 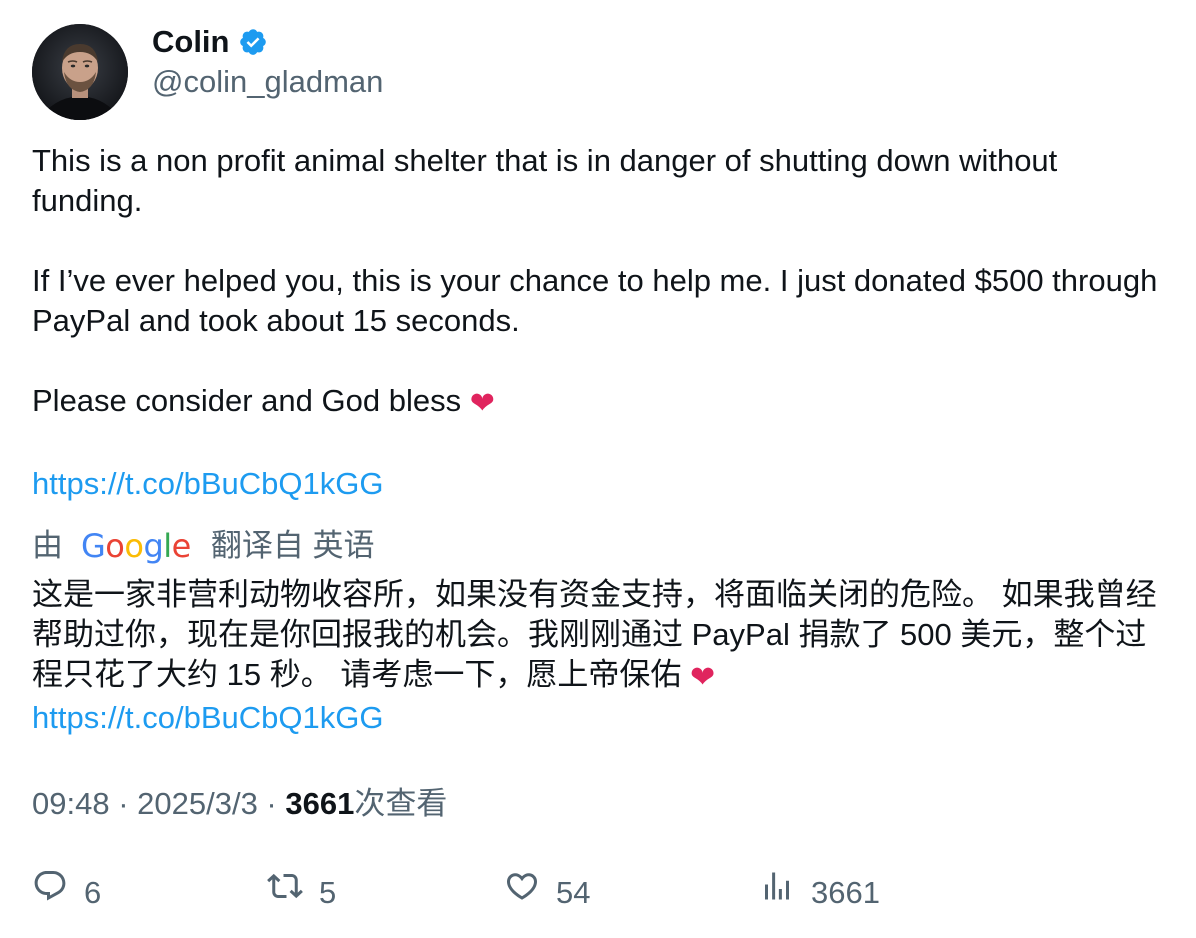 What do you see at coordinates (292, 545) in the screenshot?
I see `translation-suffix: 翻译自 英语` at bounding box center [292, 545].